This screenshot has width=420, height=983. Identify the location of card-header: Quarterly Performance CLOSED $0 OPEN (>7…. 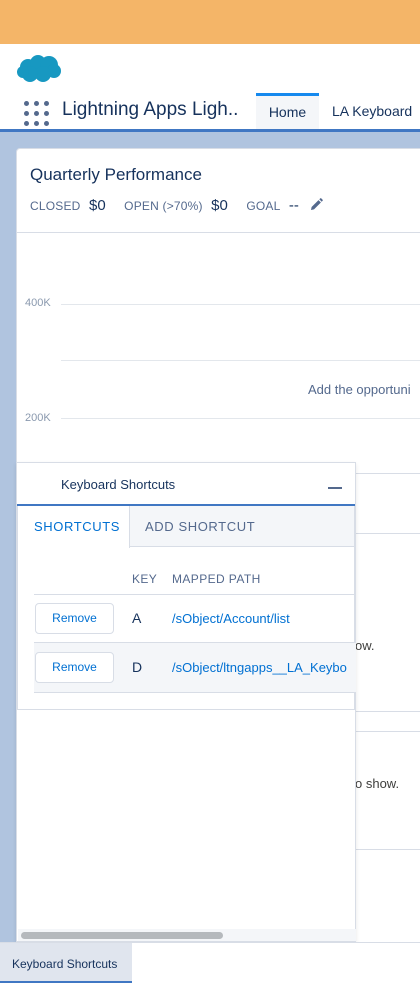
(218, 191).